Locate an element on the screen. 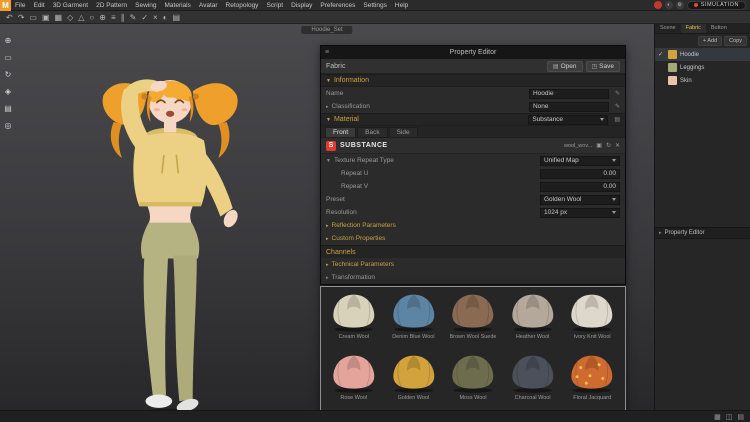 This screenshot has height=422, width=750. material-thumb-ivory: Ivory Knit Wool is located at coordinates (592, 319).